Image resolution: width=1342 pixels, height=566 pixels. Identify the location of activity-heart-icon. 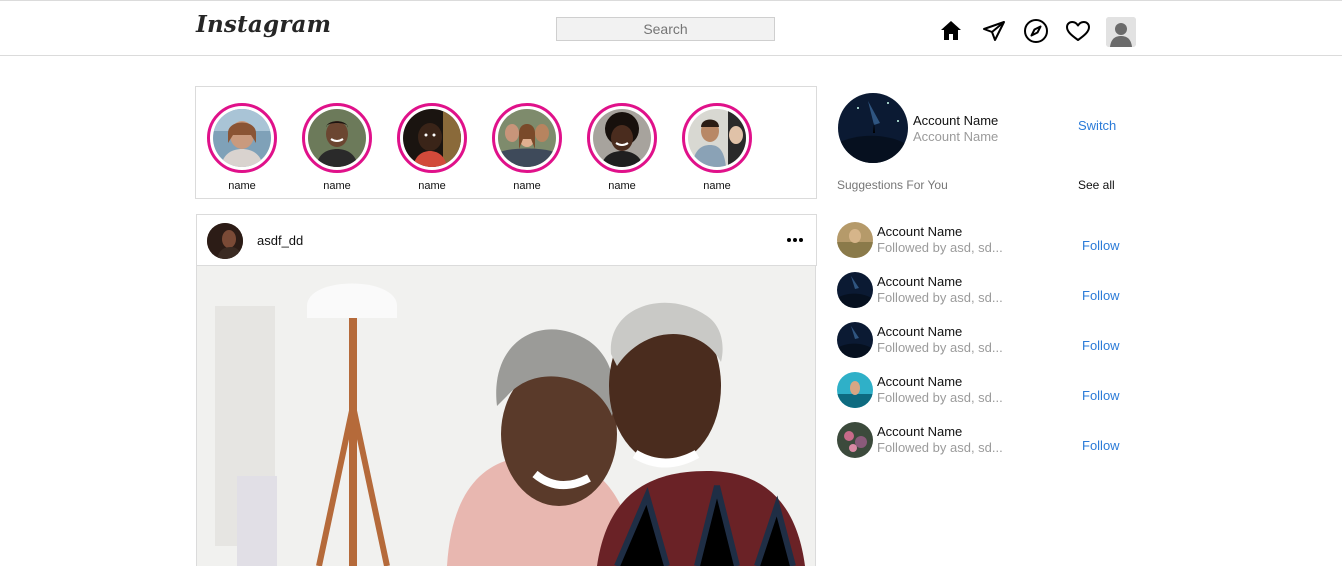
(1078, 31).